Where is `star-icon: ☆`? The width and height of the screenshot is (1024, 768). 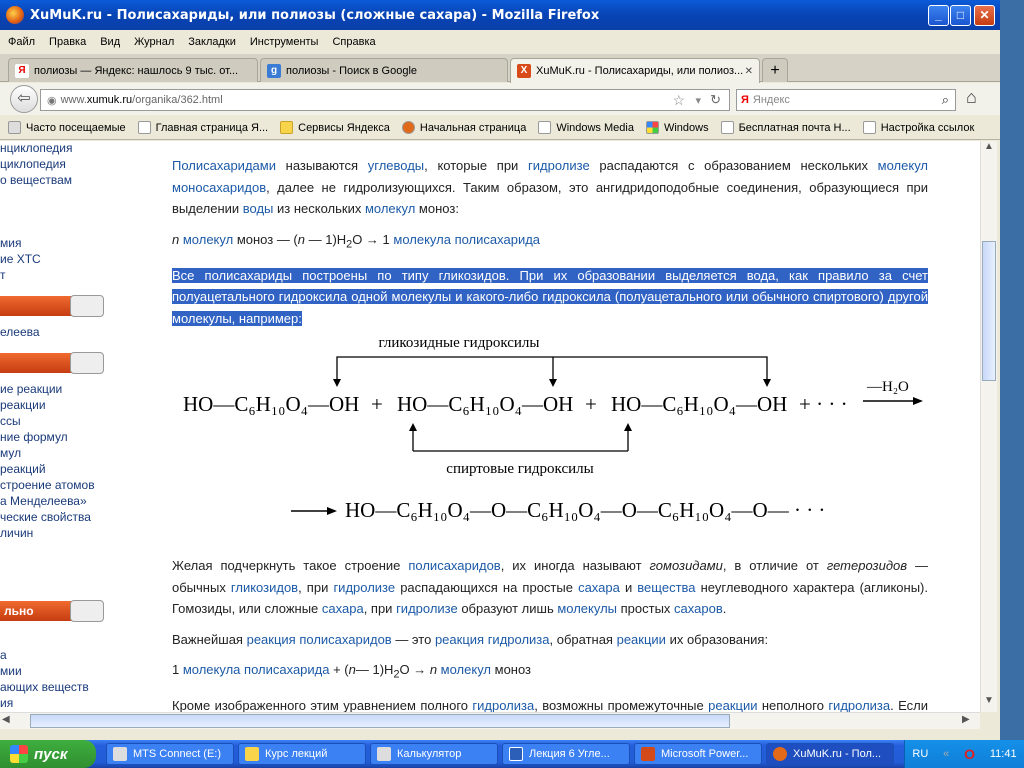
star-icon: ☆ is located at coordinates (678, 100).